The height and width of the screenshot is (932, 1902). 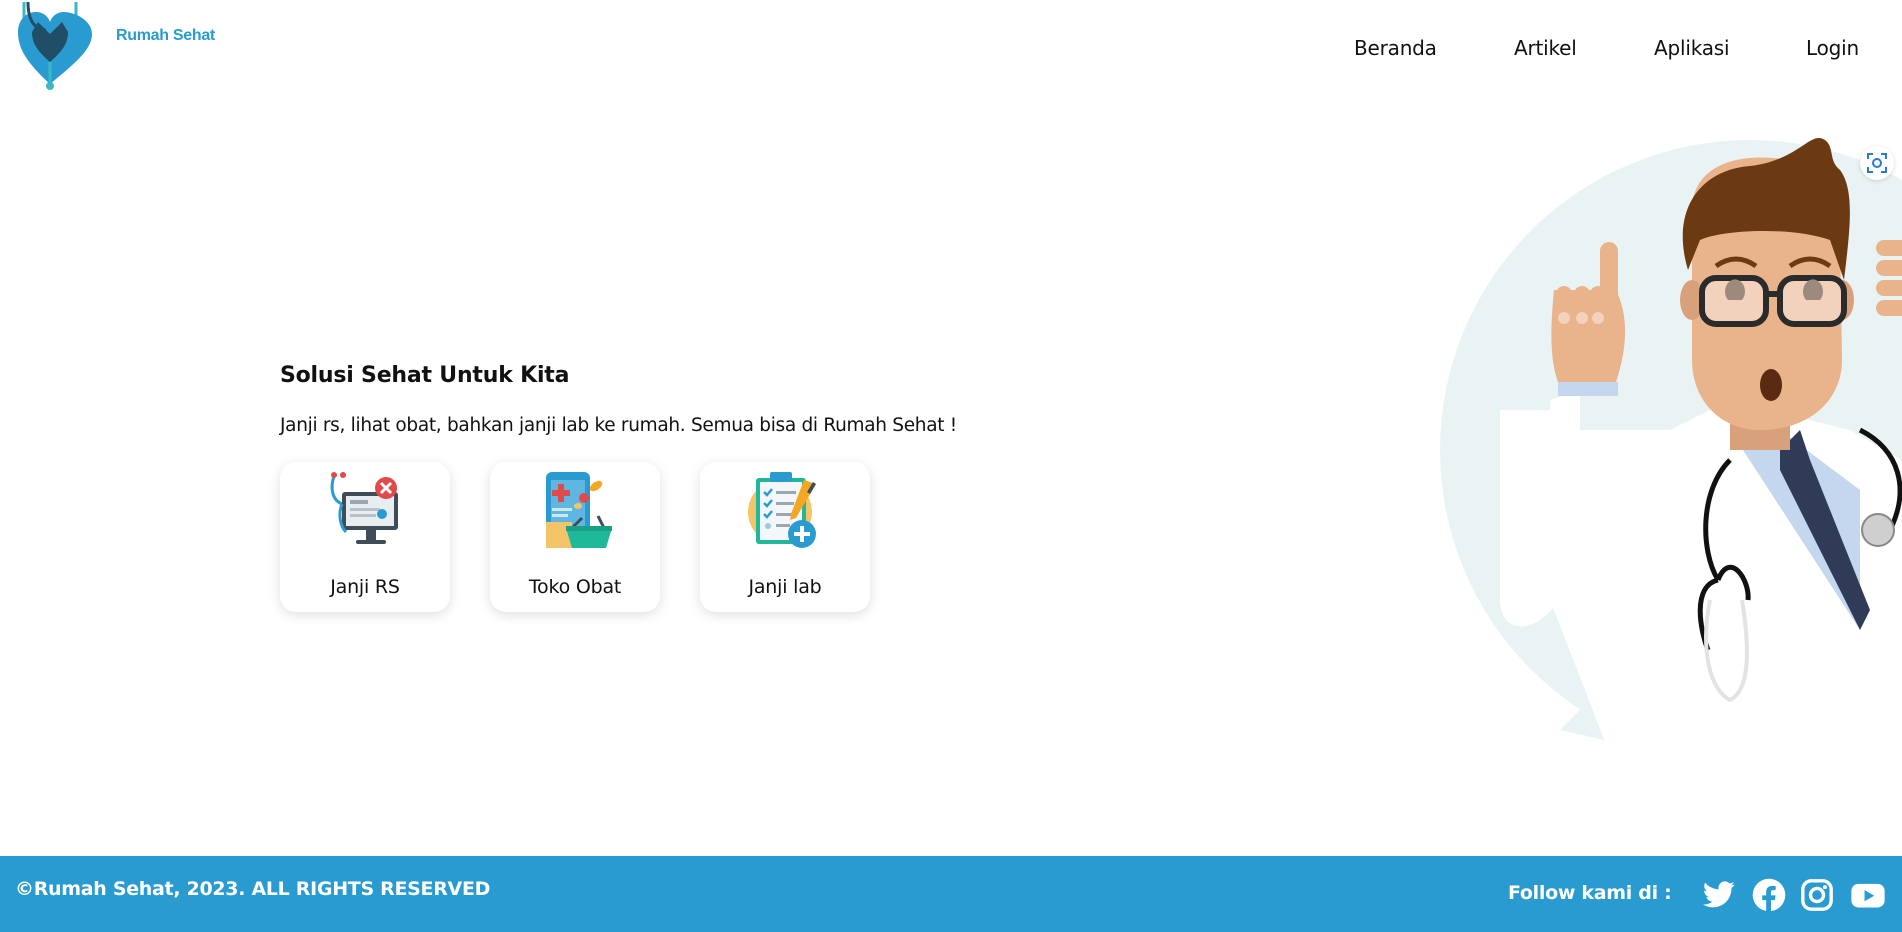 What do you see at coordinates (1868, 895) in the screenshot?
I see `youtube-icon` at bounding box center [1868, 895].